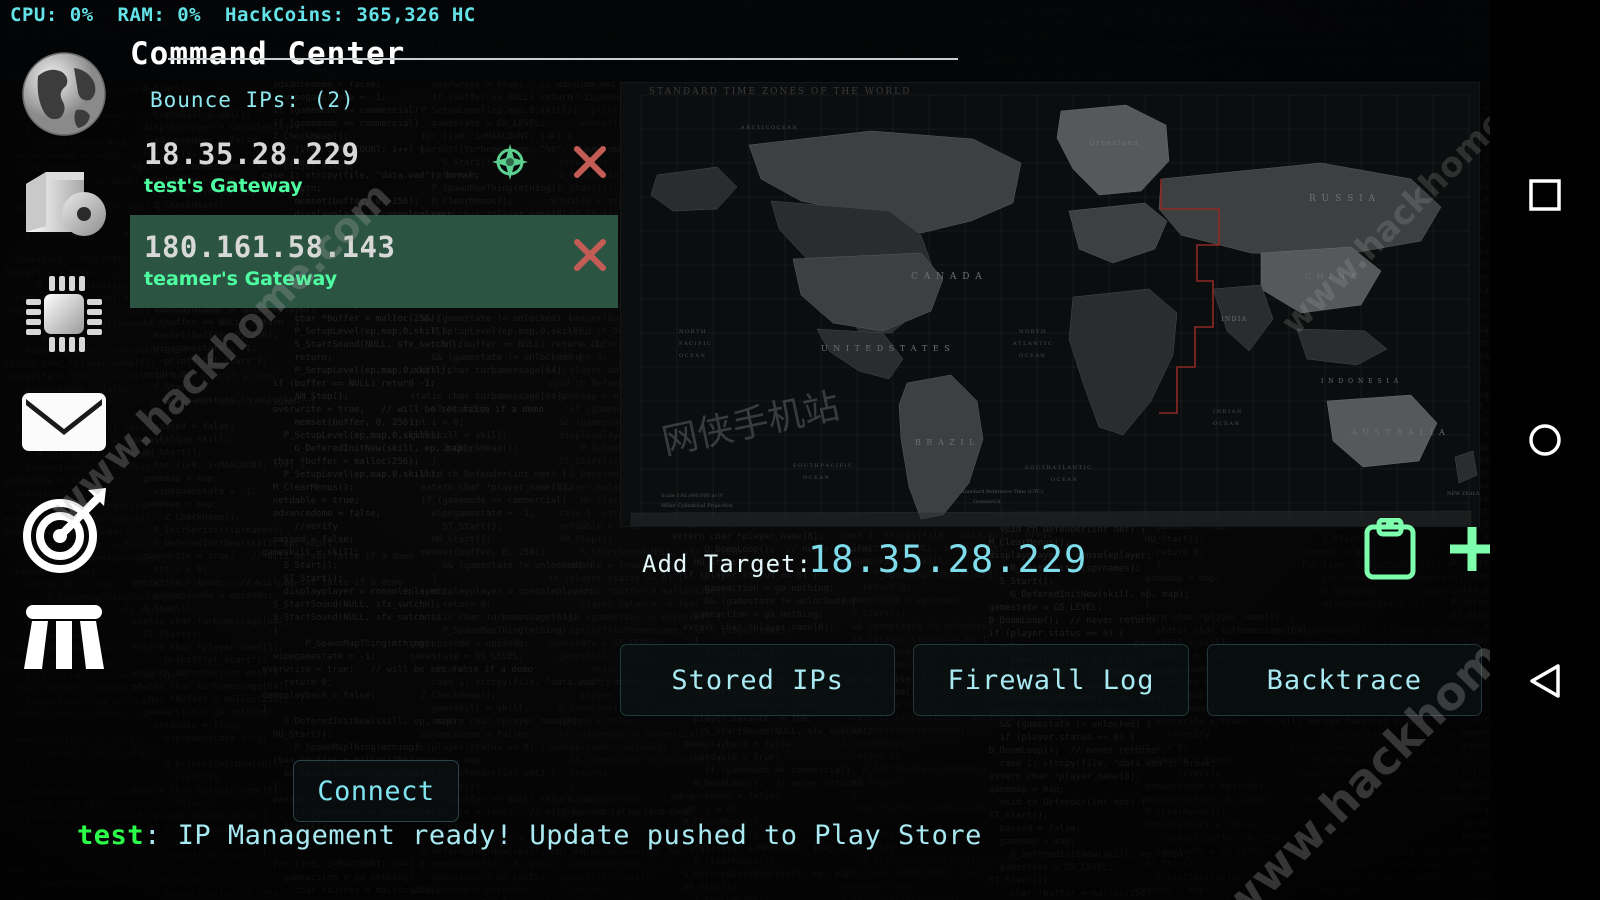 The height and width of the screenshot is (900, 1600). Describe the element at coordinates (822, 466) in the screenshot. I see `svg-text: S O U T H P A C I F I C` at that location.